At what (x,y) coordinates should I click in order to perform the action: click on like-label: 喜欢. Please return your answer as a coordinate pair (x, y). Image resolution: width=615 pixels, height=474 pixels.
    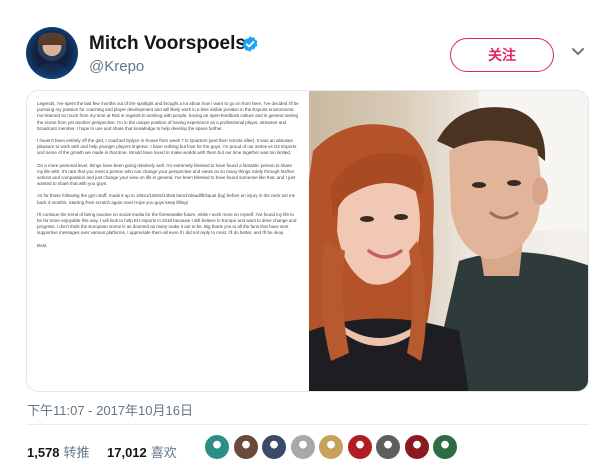
    Looking at the image, I should click on (163, 452).